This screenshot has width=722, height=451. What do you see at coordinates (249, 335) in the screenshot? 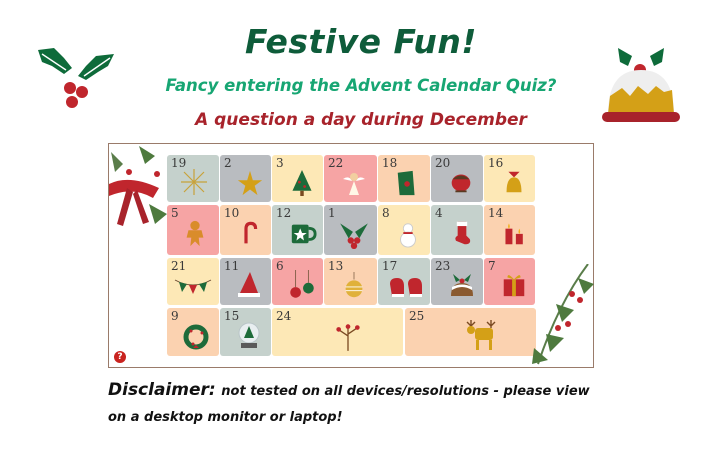
I see `snow-globe-icon` at bounding box center [249, 335].